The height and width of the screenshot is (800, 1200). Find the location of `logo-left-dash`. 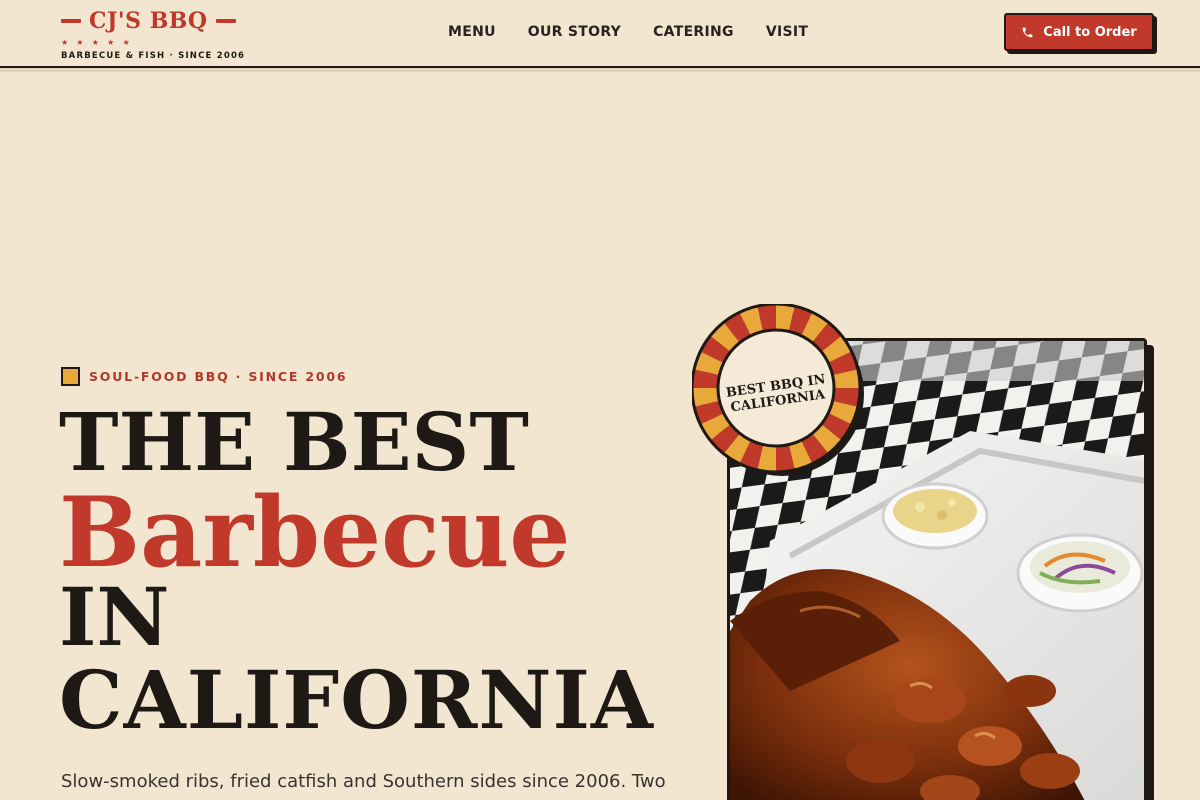

logo-left-dash is located at coordinates (71, 21).